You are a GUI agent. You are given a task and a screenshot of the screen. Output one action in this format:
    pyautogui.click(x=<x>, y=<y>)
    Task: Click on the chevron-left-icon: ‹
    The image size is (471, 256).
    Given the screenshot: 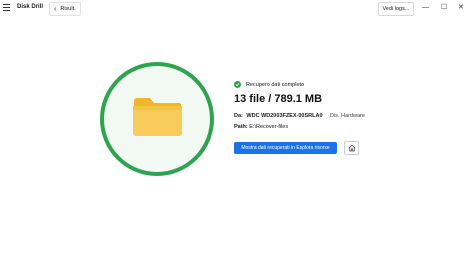 What is the action you would take?
    pyautogui.click(x=55, y=9)
    